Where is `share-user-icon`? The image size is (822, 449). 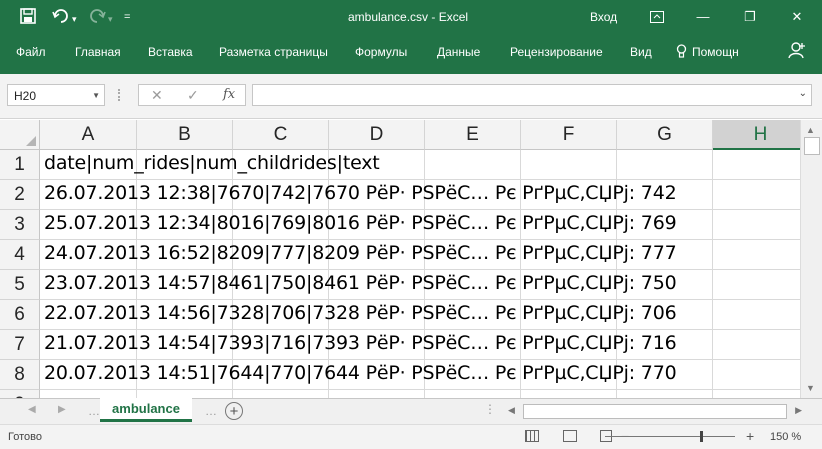
share-user-icon is located at coordinates (797, 52).